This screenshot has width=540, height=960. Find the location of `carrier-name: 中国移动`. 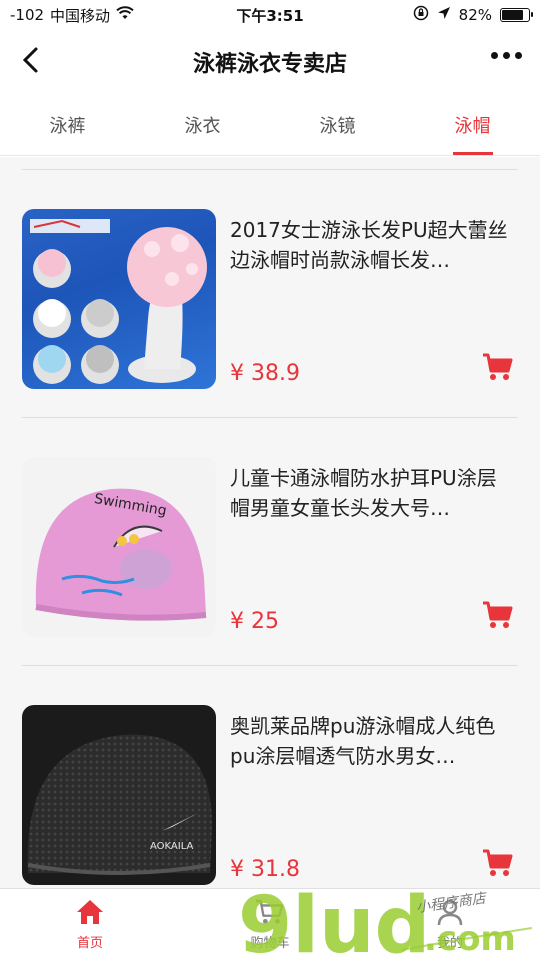

carrier-name: 中国移动 is located at coordinates (80, 15).